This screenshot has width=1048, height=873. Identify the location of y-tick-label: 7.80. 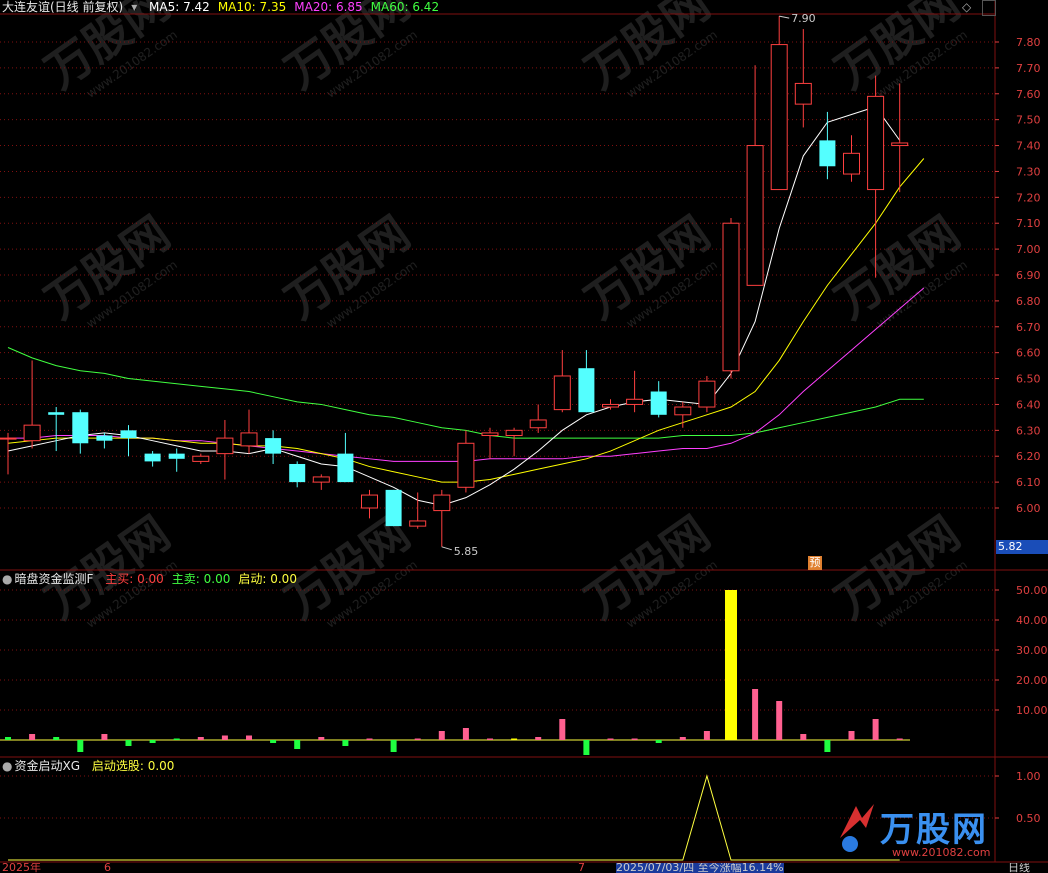
(1028, 42).